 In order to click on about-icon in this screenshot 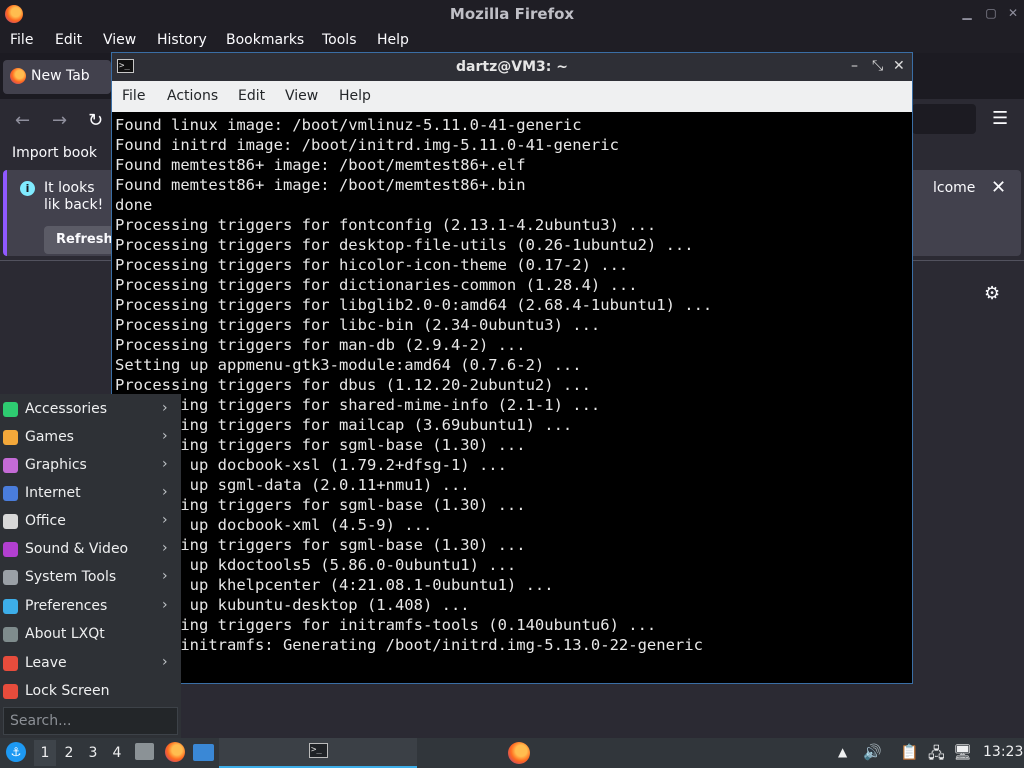, I will do `click(10, 634)`.